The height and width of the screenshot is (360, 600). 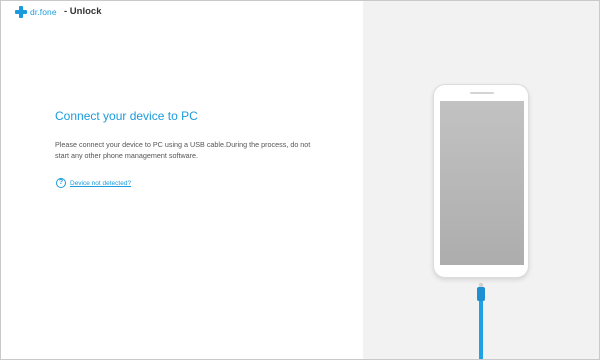 What do you see at coordinates (43, 12) in the screenshot?
I see `brand-name: dr.fone` at bounding box center [43, 12].